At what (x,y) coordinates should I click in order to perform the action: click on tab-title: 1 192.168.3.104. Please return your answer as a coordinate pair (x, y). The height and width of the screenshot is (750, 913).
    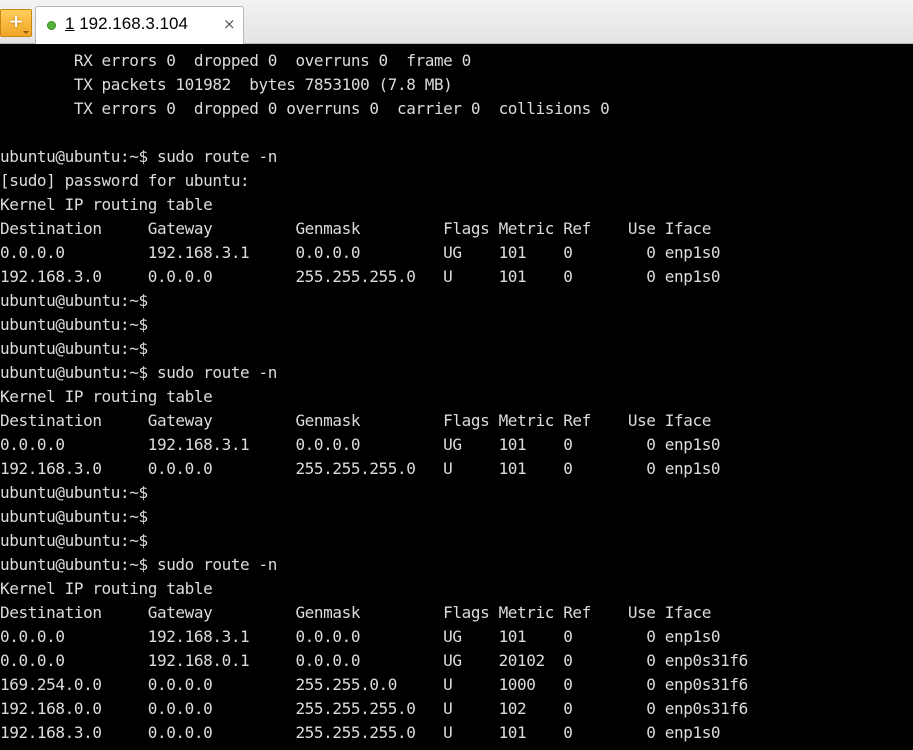
    Looking at the image, I should click on (126, 24).